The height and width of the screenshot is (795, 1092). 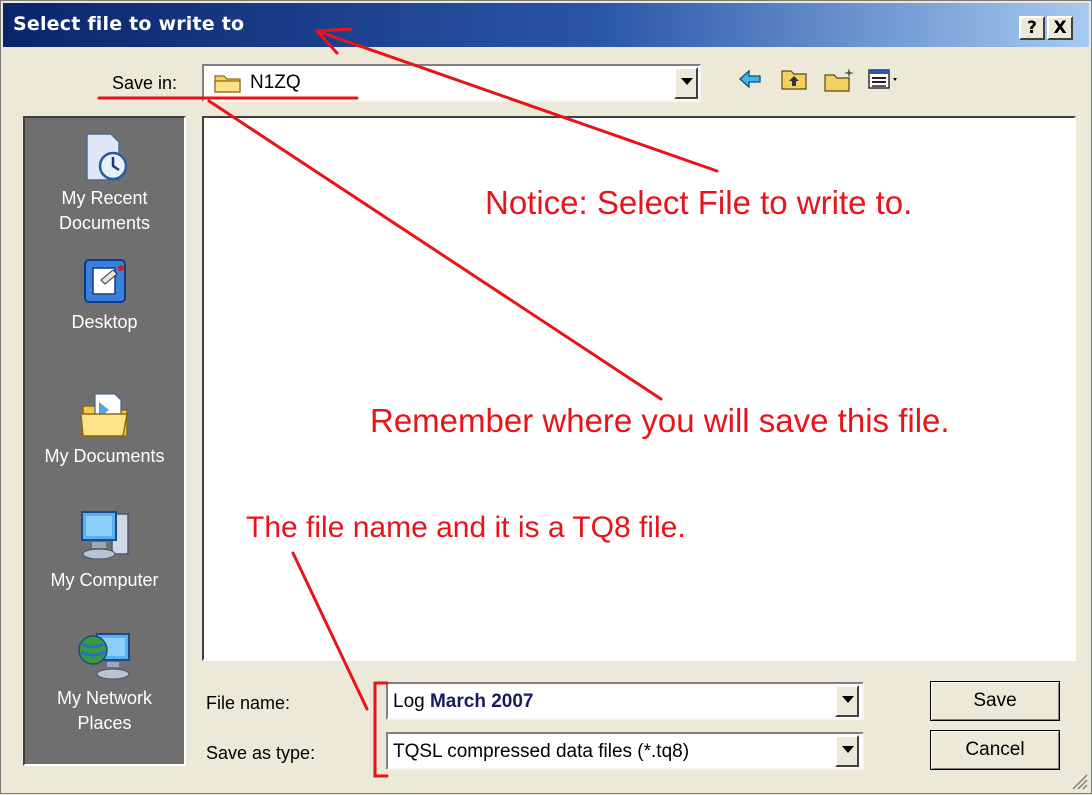 I want to click on help-button: ?, so click(x=1032, y=28).